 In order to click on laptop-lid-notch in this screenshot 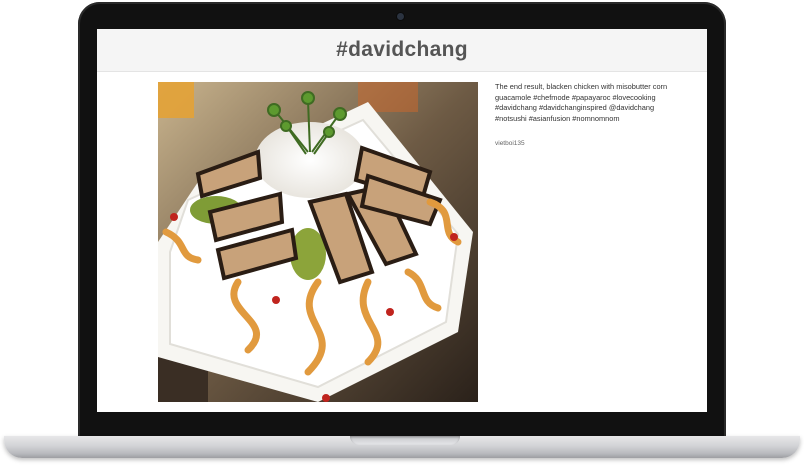, I will do `click(405, 440)`.